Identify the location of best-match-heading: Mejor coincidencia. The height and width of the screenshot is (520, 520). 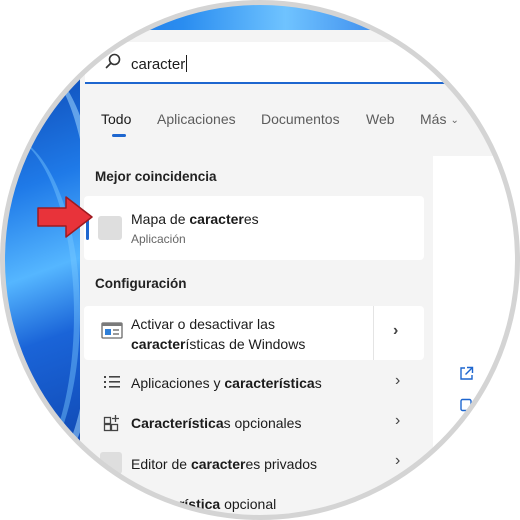
(156, 176).